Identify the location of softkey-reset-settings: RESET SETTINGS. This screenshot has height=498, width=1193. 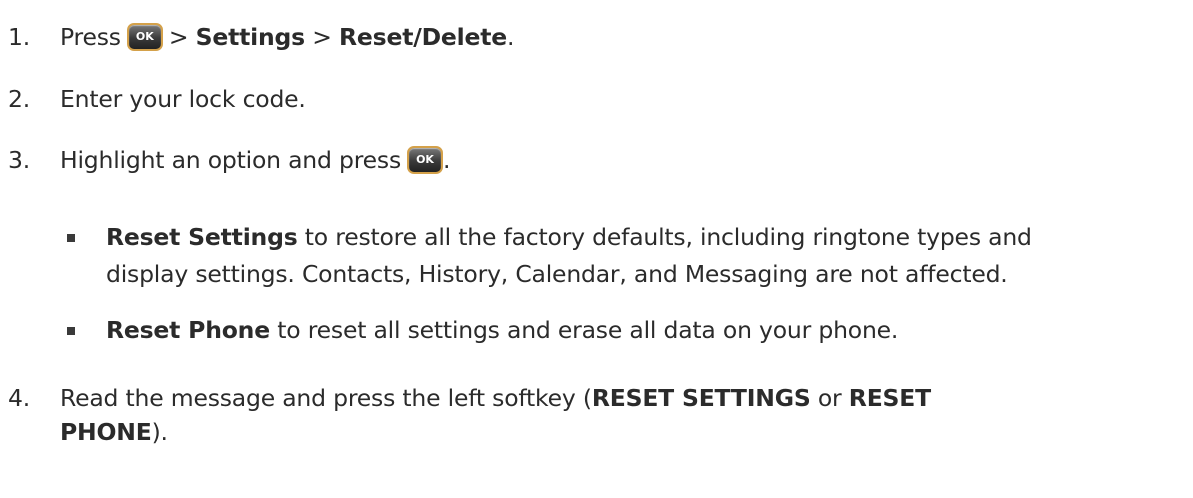
(701, 398).